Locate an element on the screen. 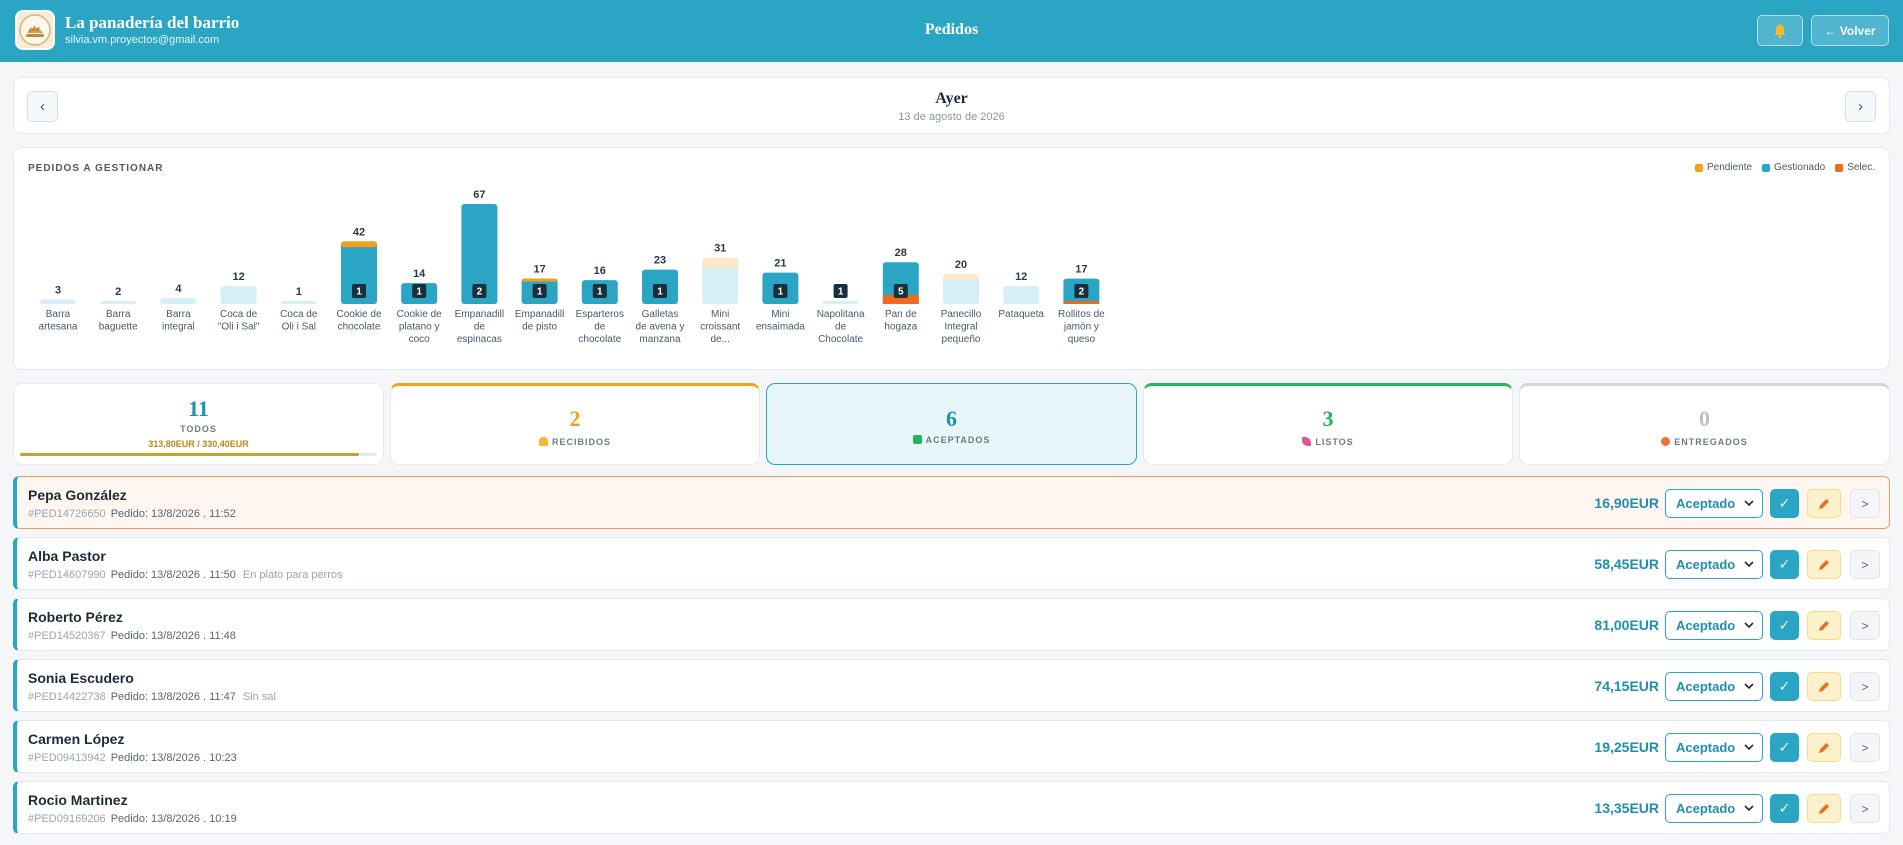 The width and height of the screenshot is (1903, 845). stat-delivered-count: 0 is located at coordinates (1704, 418).